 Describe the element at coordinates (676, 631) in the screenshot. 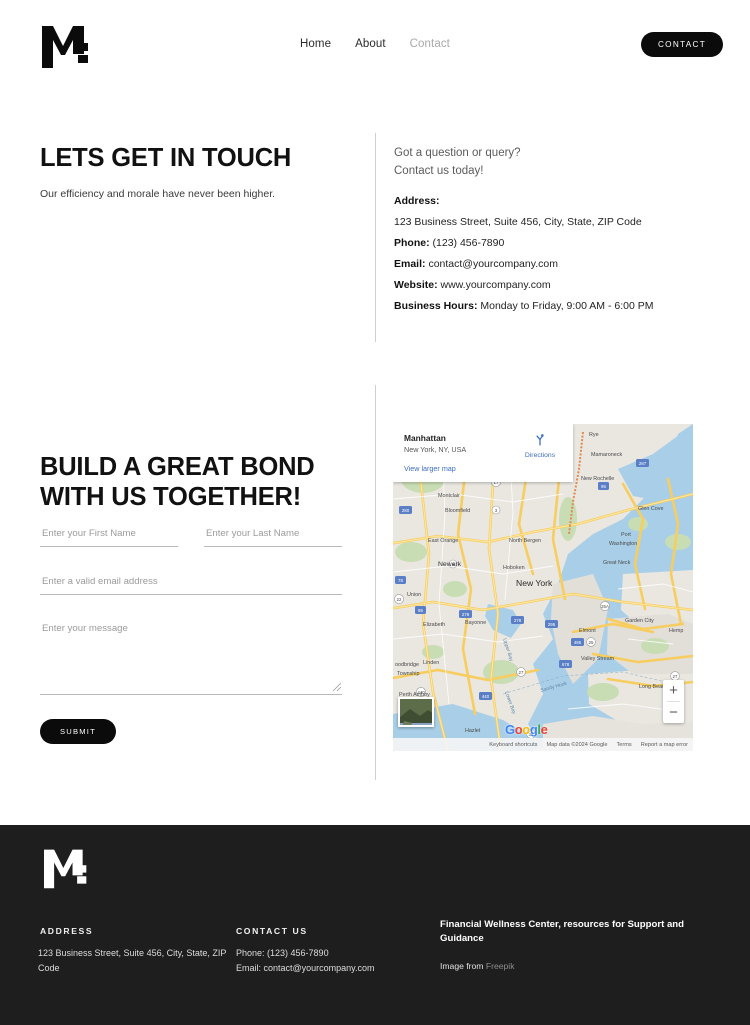

I see `svg-text: Hemp` at that location.